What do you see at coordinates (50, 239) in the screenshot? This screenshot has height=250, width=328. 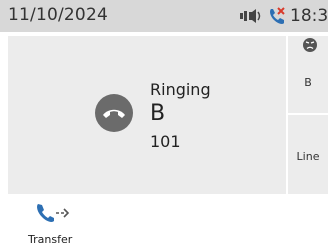 I see `transfer-label: Transfer` at bounding box center [50, 239].